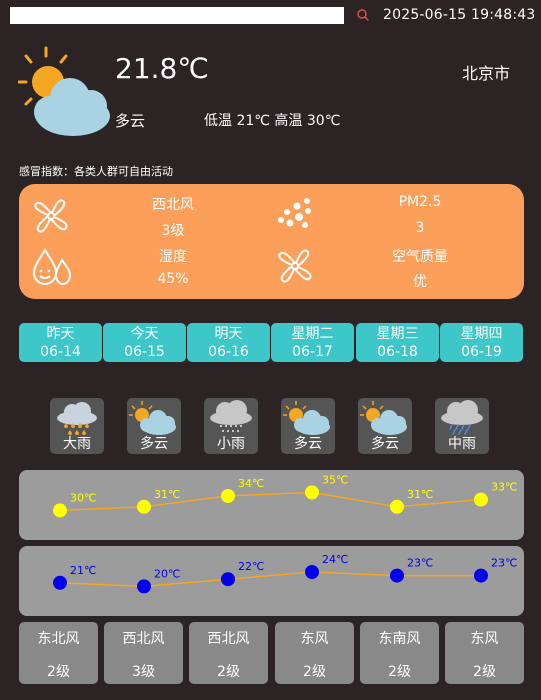 The image size is (541, 700). What do you see at coordinates (420, 257) in the screenshot?
I see `aqi-label: 空气质量` at bounding box center [420, 257].